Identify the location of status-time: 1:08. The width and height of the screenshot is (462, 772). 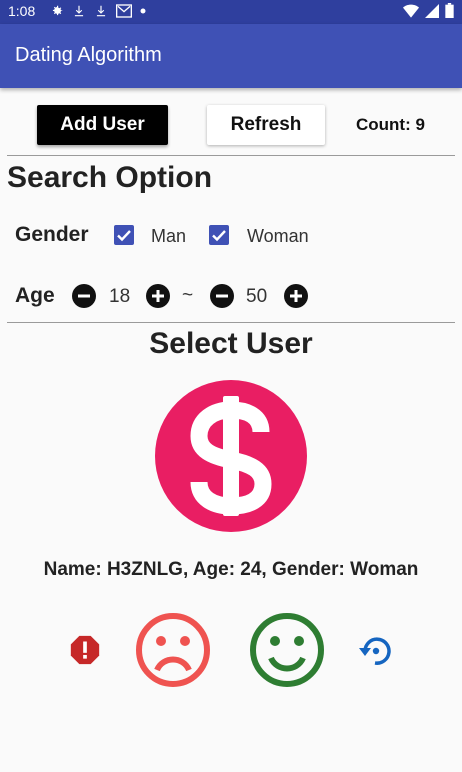
(22, 11).